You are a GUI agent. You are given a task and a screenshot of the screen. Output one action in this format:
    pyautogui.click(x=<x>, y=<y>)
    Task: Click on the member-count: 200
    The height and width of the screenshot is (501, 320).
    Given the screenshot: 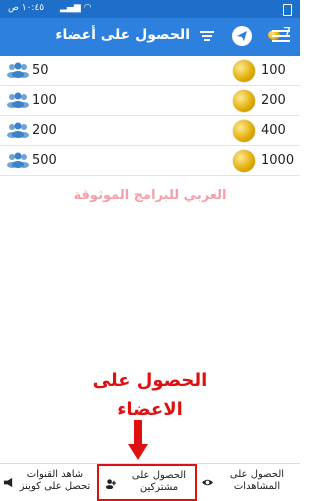 What is the action you would take?
    pyautogui.click(x=44, y=130)
    